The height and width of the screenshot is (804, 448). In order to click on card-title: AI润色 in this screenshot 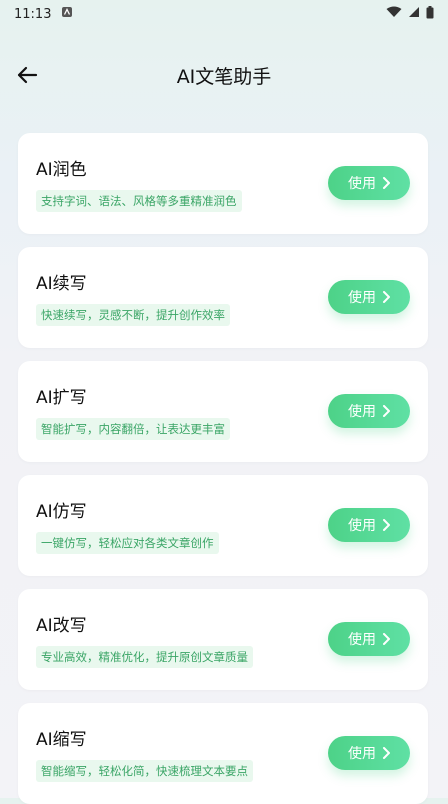, I will do `click(61, 170)`.